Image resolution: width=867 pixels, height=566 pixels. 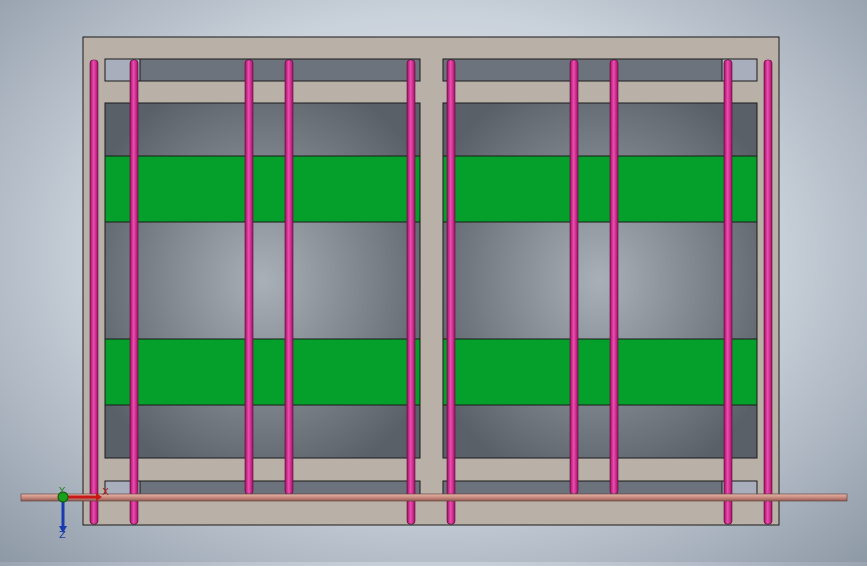 What do you see at coordinates (600, 70) in the screenshot?
I see `top-slot-right` at bounding box center [600, 70].